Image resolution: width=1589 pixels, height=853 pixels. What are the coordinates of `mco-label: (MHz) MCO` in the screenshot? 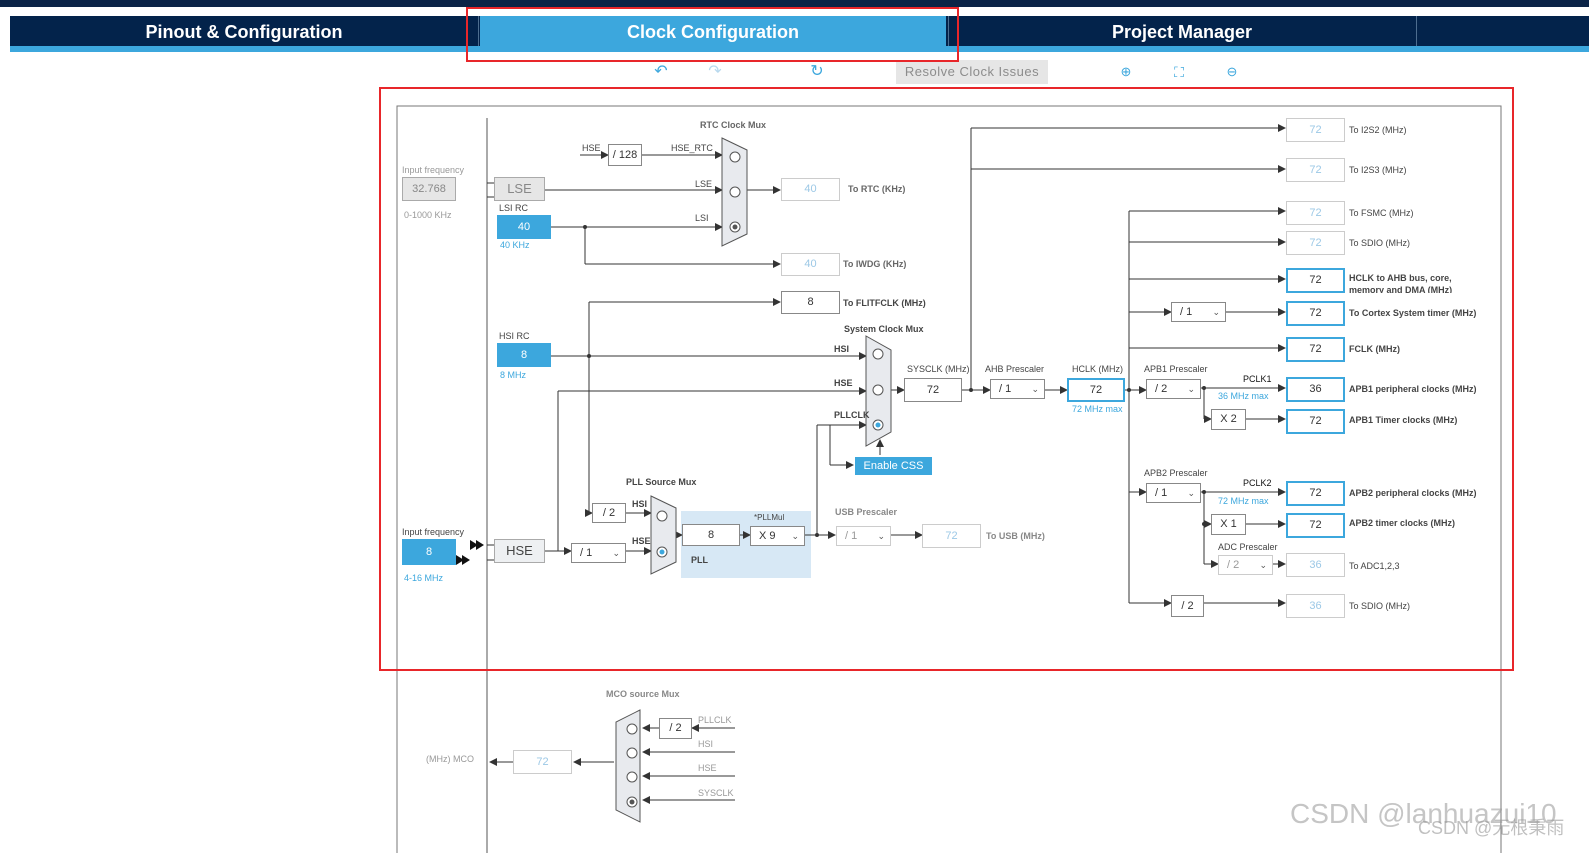 It's located at (450, 759).